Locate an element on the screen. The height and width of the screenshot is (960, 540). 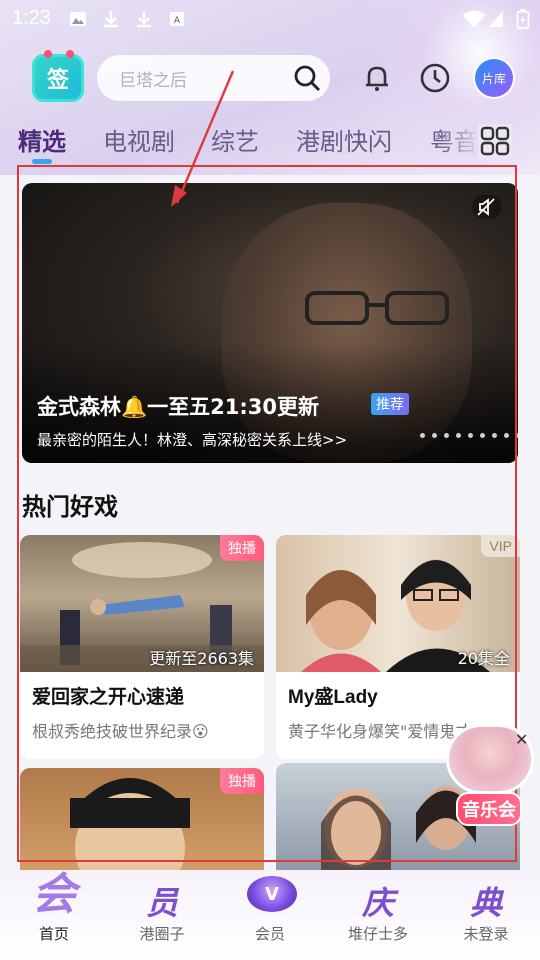
nav-label: 会员 is located at coordinates (269, 934).